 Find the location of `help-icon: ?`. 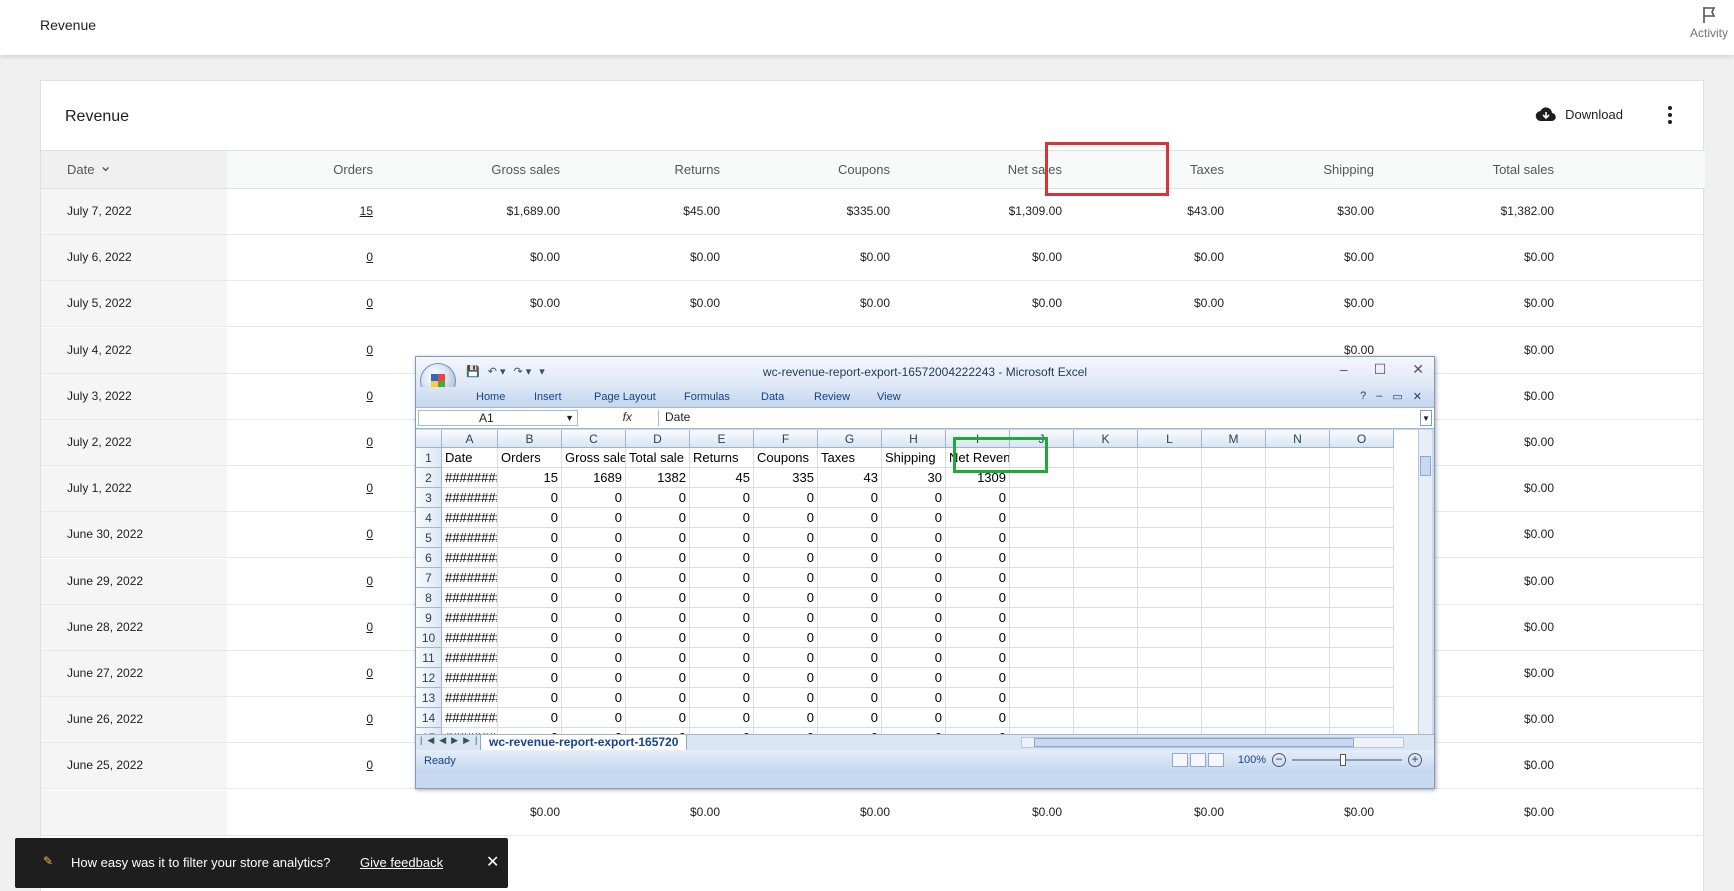

help-icon: ? is located at coordinates (1363, 396).